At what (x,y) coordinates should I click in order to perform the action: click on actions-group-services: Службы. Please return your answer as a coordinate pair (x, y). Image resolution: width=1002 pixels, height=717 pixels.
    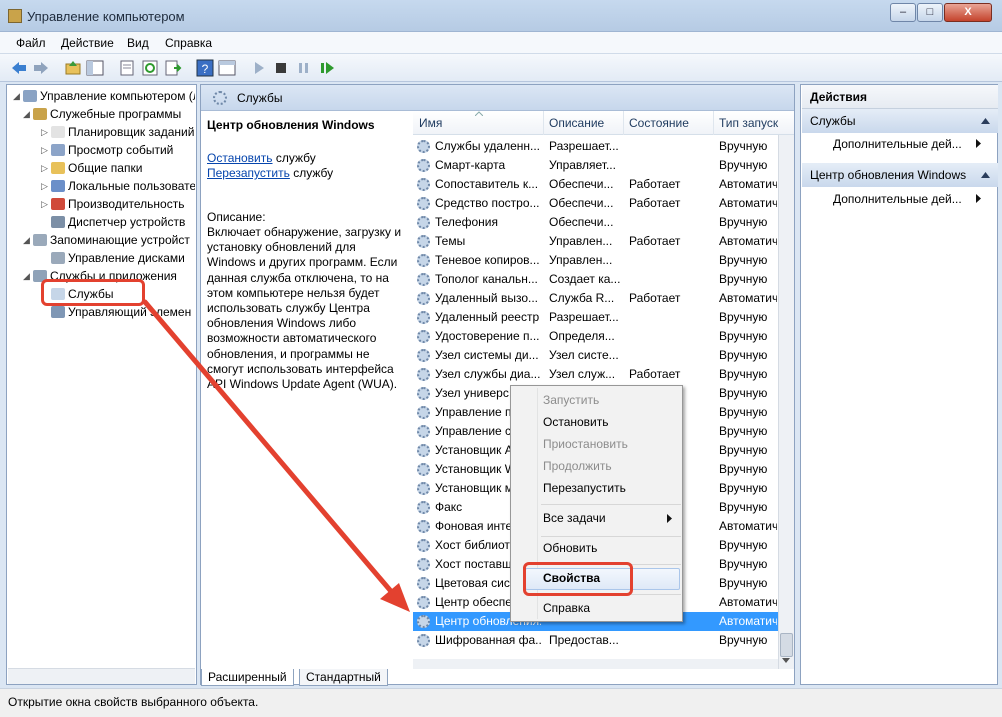
    Looking at the image, I should click on (900, 121).